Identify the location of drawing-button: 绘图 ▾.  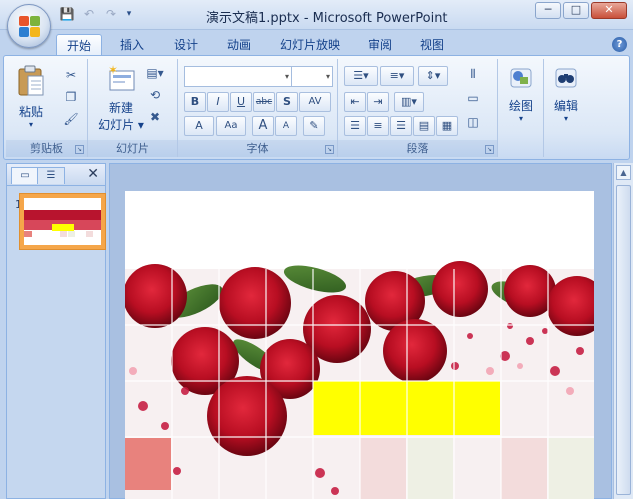
(521, 94).